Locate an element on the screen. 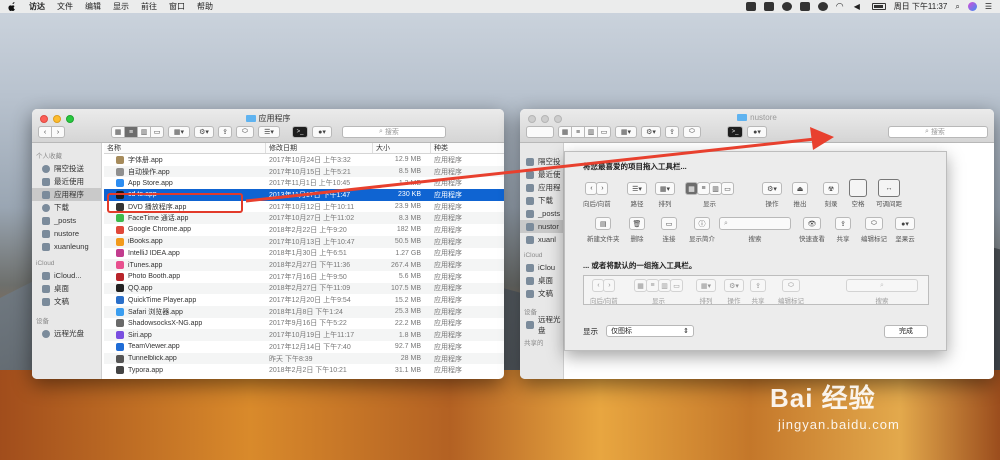 This screenshot has width=1000, height=460. table-row: iTunes.app 2018年2月27日 下午11:36 267.4 MB 应用程序 is located at coordinates (304, 265).